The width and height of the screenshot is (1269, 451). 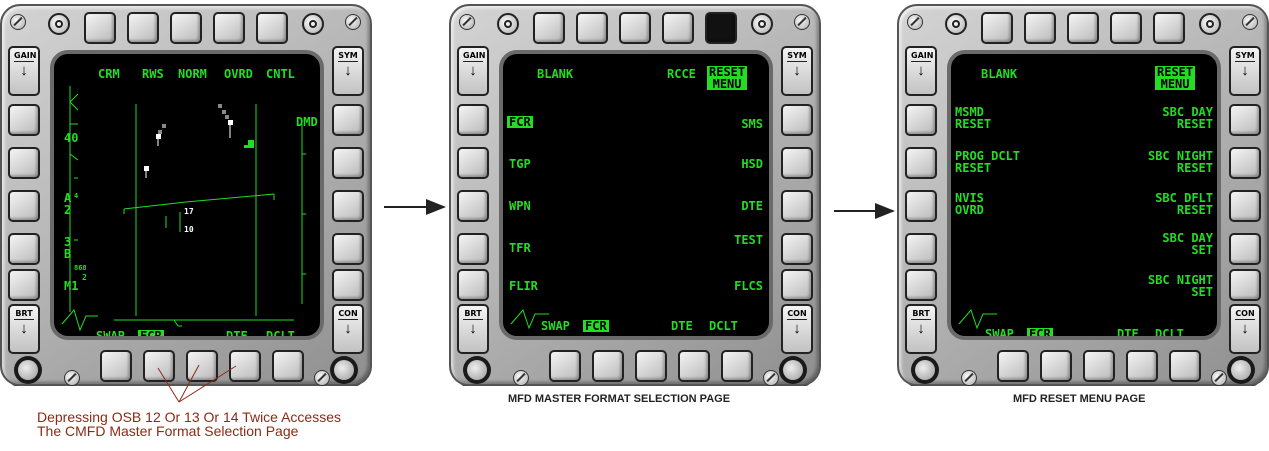 What do you see at coordinates (168, 431) in the screenshot?
I see `annotation-line-2: The CMFD Master Format Selection Page` at bounding box center [168, 431].